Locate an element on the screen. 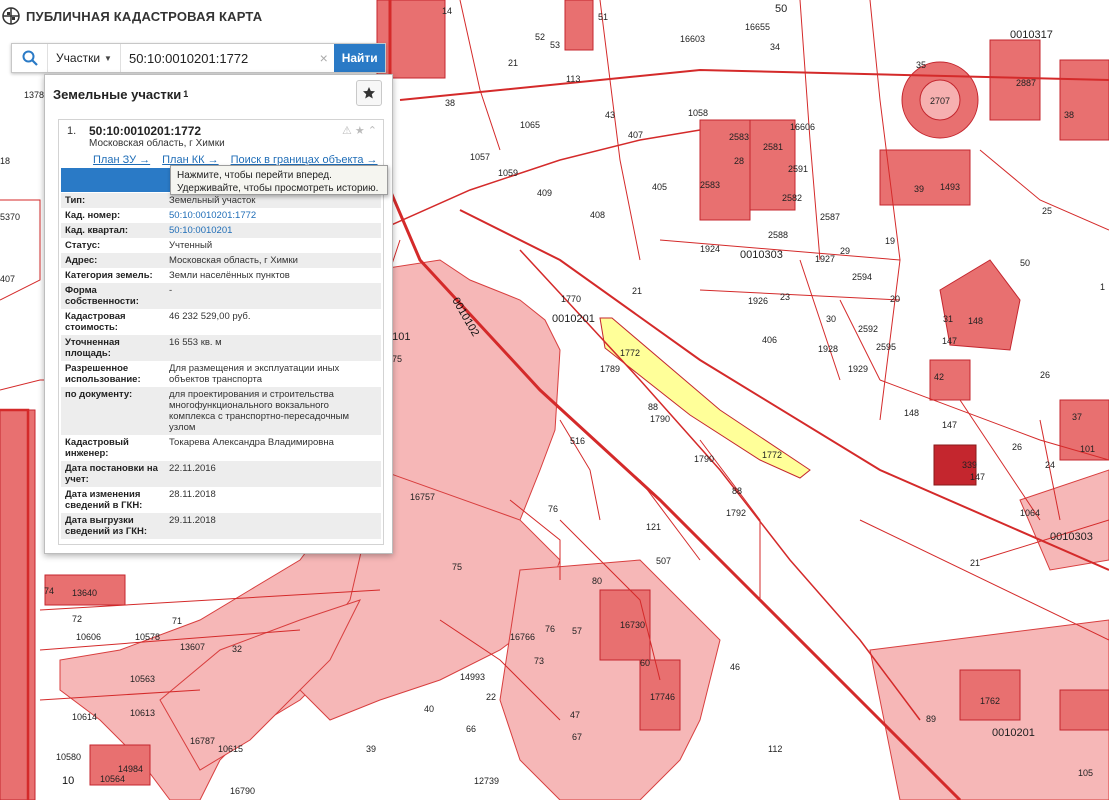 This screenshot has height=800, width=1109. svg-text: 13640 is located at coordinates (84, 593).